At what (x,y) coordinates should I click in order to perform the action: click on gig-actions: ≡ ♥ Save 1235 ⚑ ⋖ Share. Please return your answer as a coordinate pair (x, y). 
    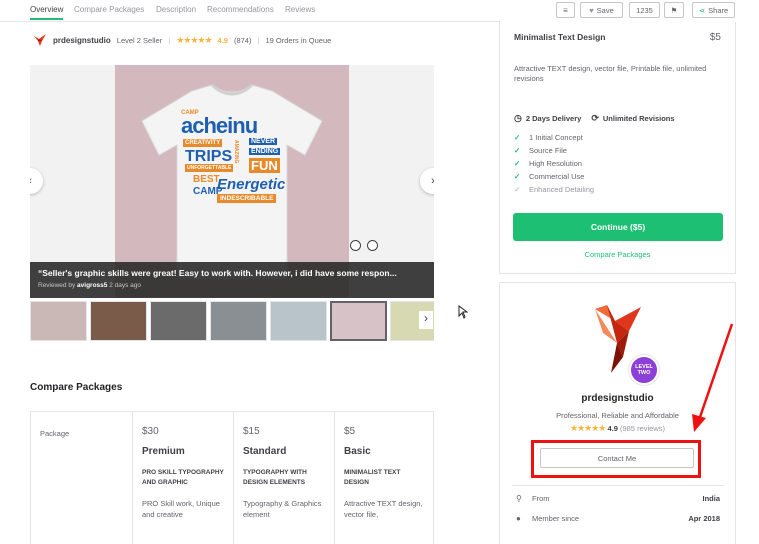
    Looking at the image, I should click on (651, 11).